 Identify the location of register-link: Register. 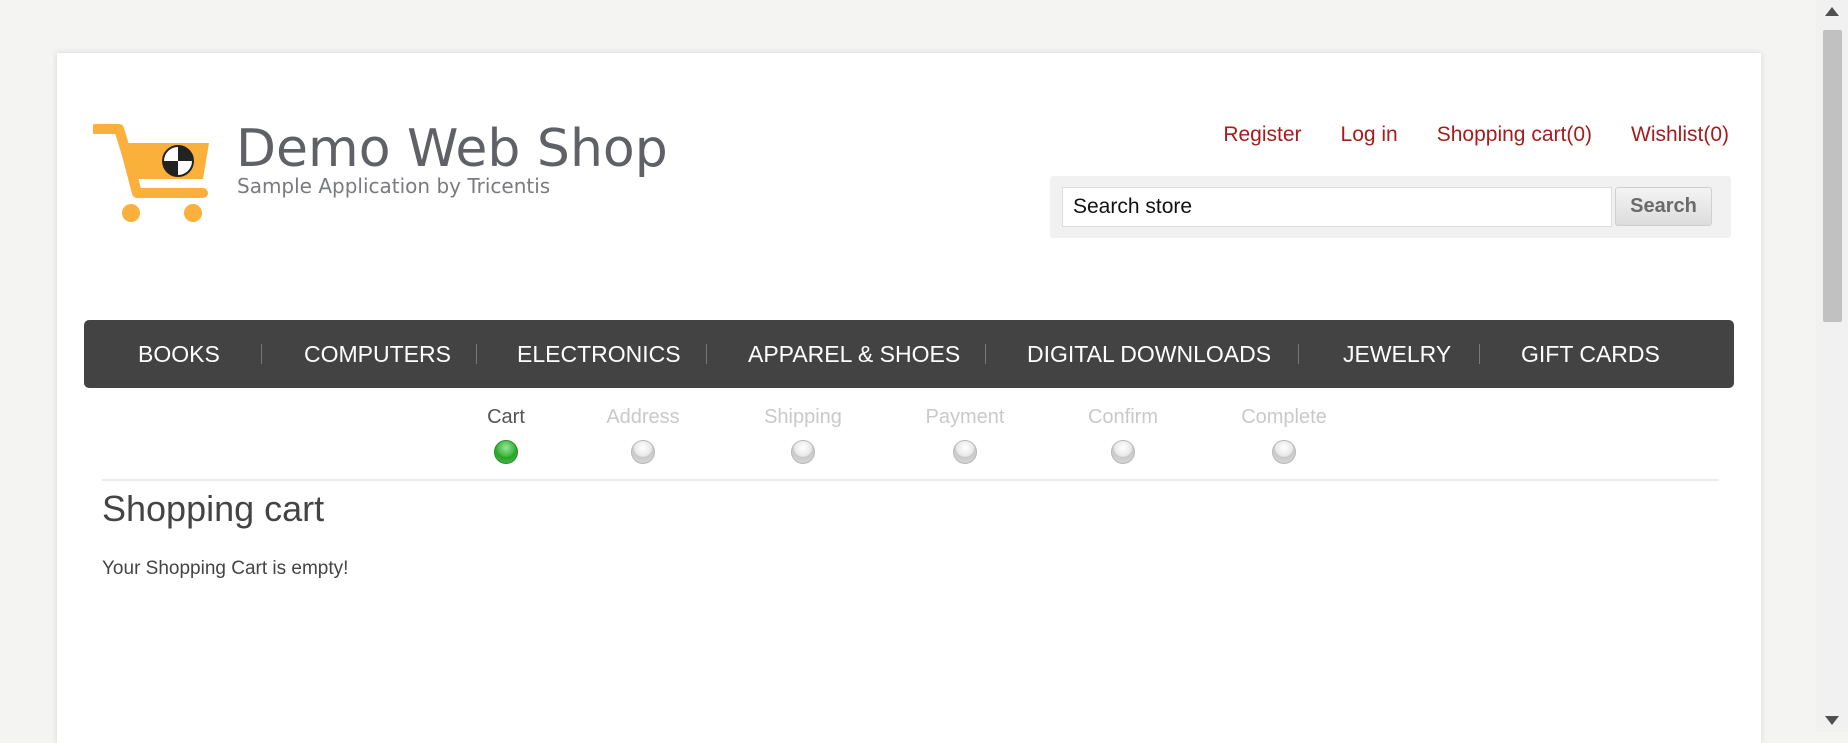
(1262, 135).